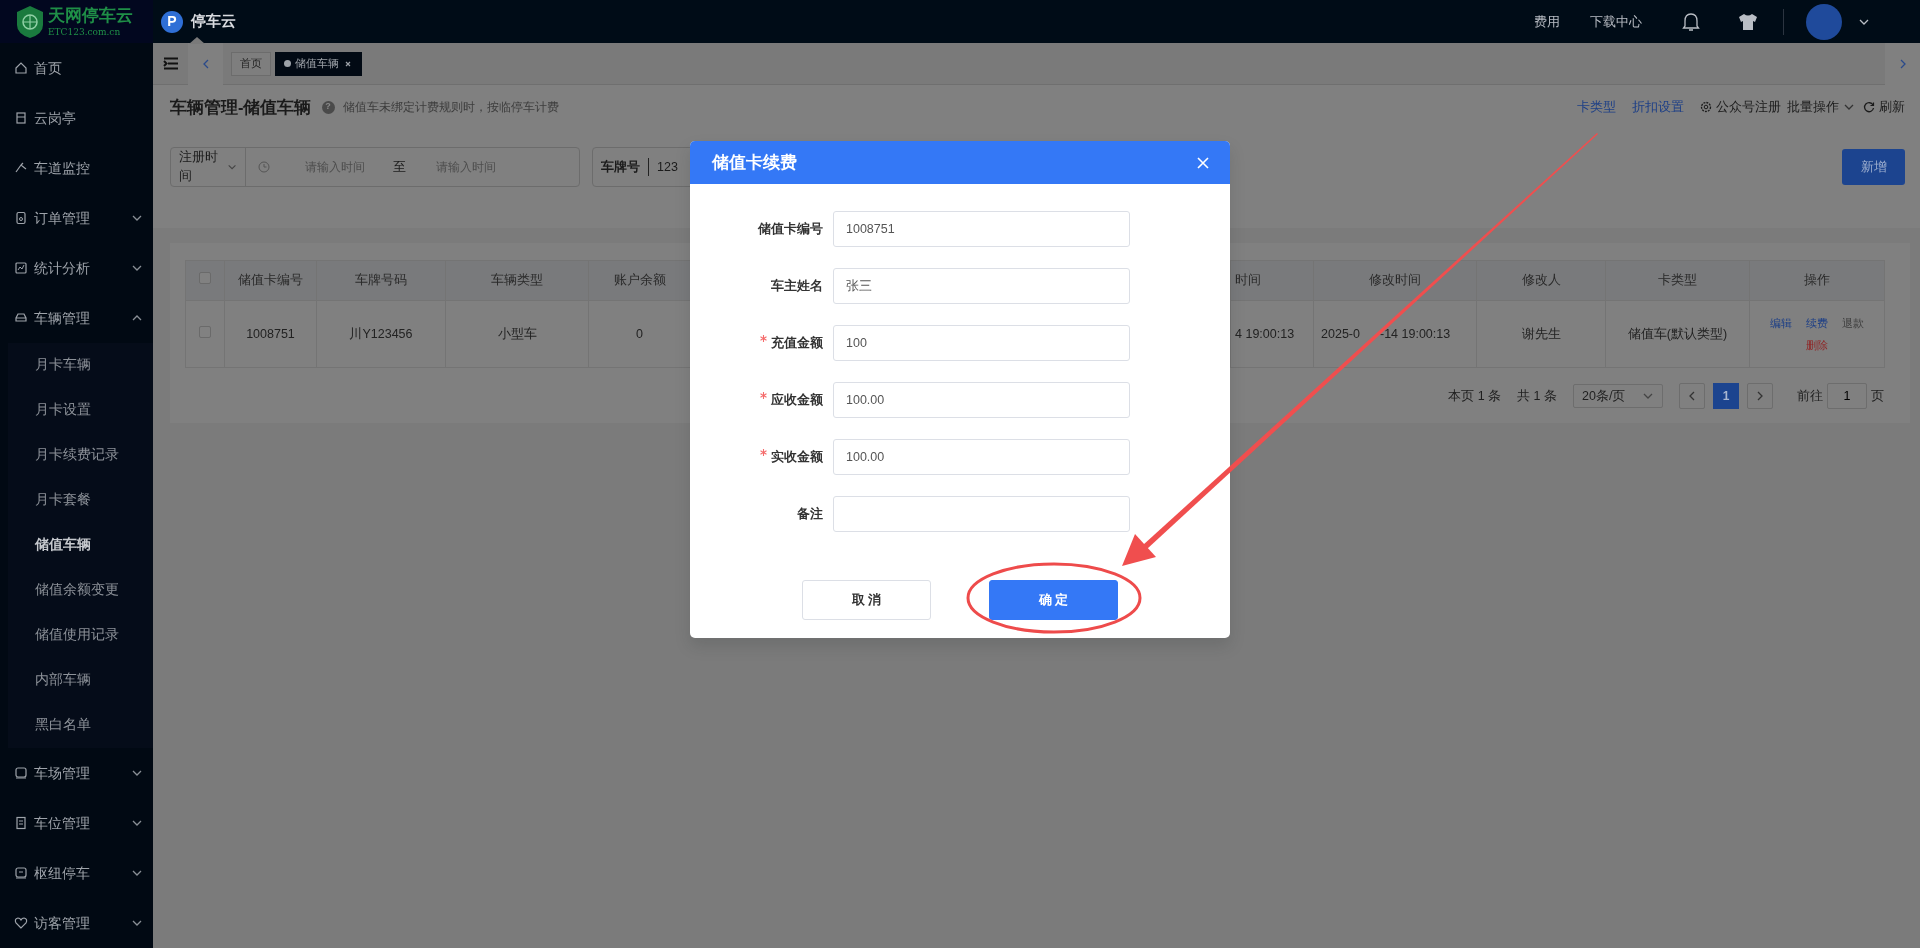  What do you see at coordinates (62, 318) in the screenshot?
I see `sidebar-label: 车辆管理` at bounding box center [62, 318].